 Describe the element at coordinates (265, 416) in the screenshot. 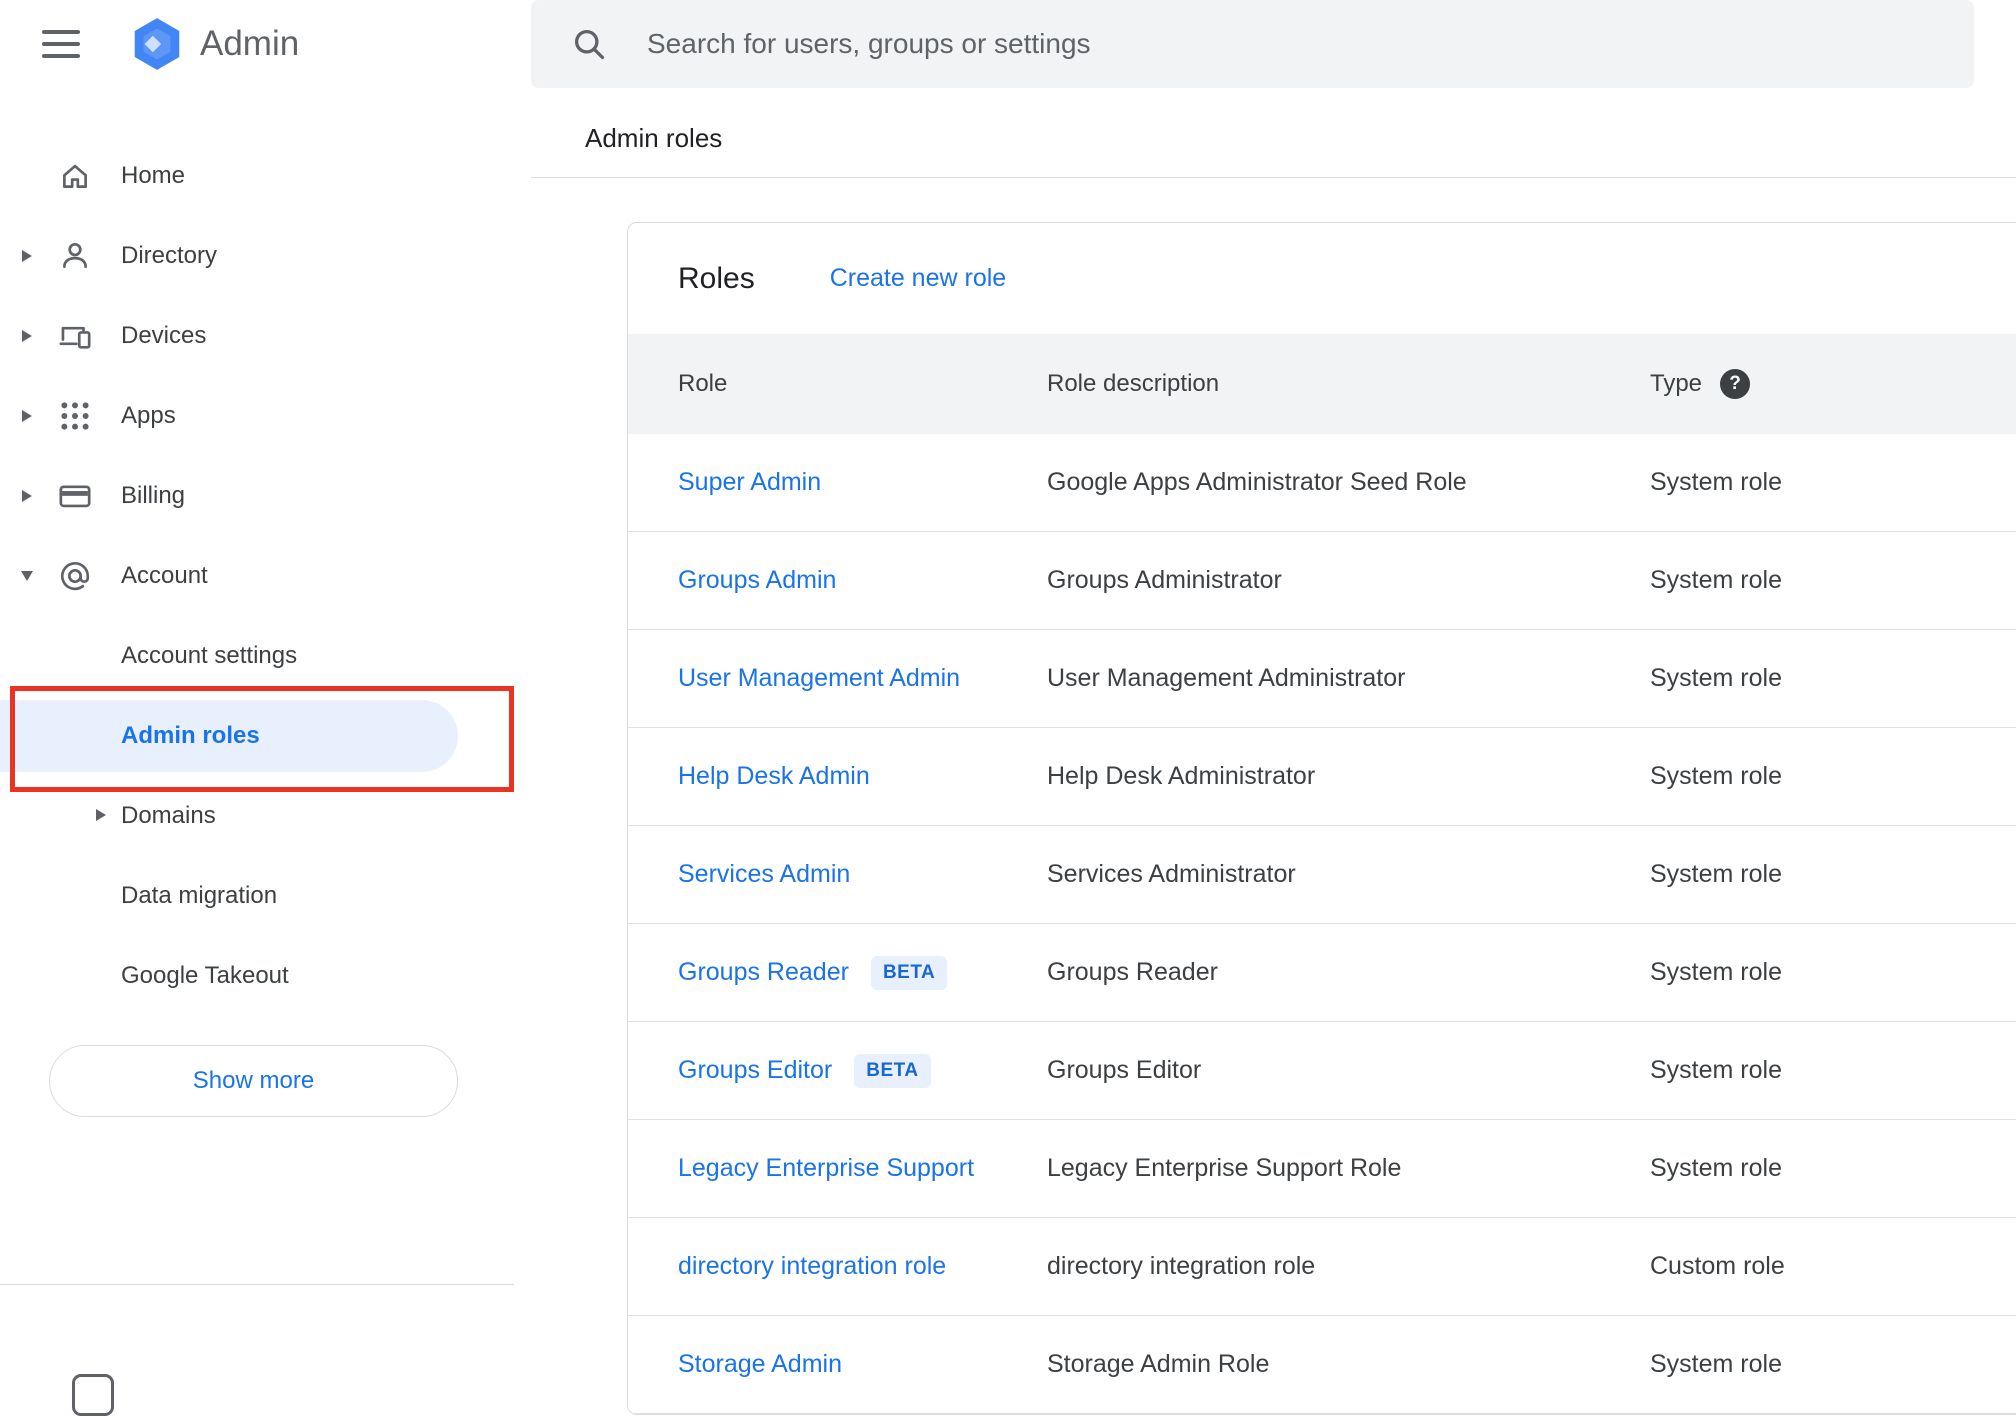

I see `sidebar-item-apps: Apps` at that location.